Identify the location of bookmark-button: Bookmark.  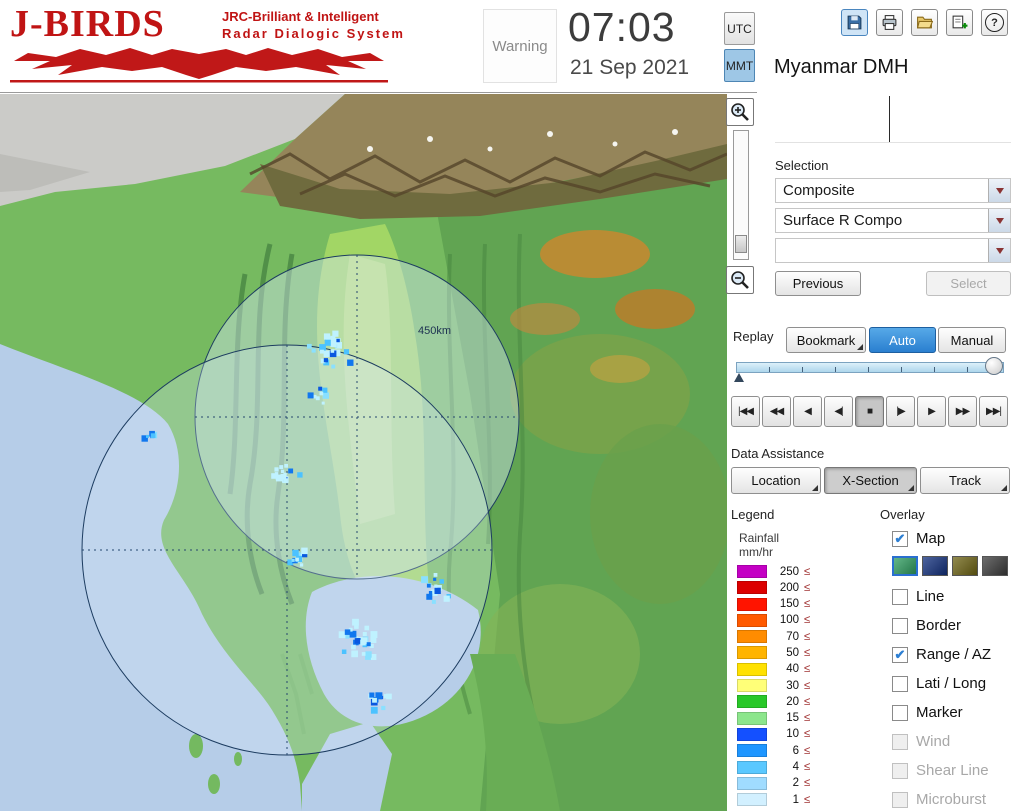
(826, 340).